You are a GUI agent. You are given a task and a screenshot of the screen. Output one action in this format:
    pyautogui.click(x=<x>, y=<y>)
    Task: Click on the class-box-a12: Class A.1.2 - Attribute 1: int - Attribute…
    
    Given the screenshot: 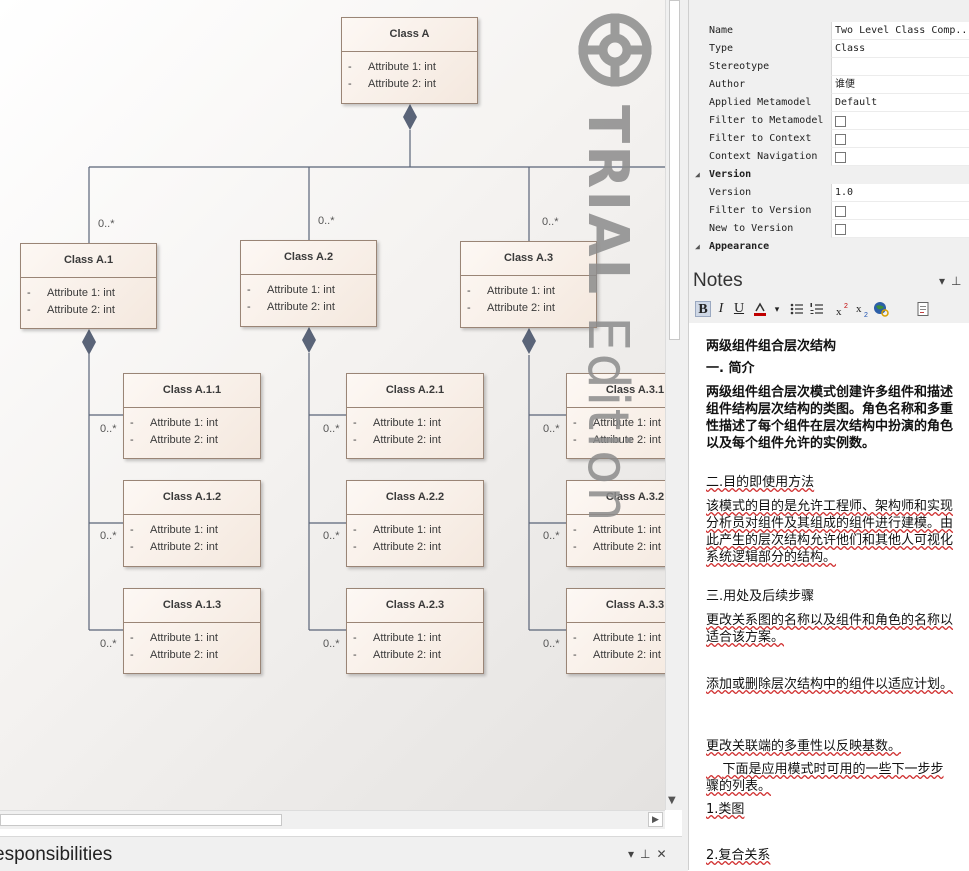 What is the action you would take?
    pyautogui.click(x=192, y=523)
    